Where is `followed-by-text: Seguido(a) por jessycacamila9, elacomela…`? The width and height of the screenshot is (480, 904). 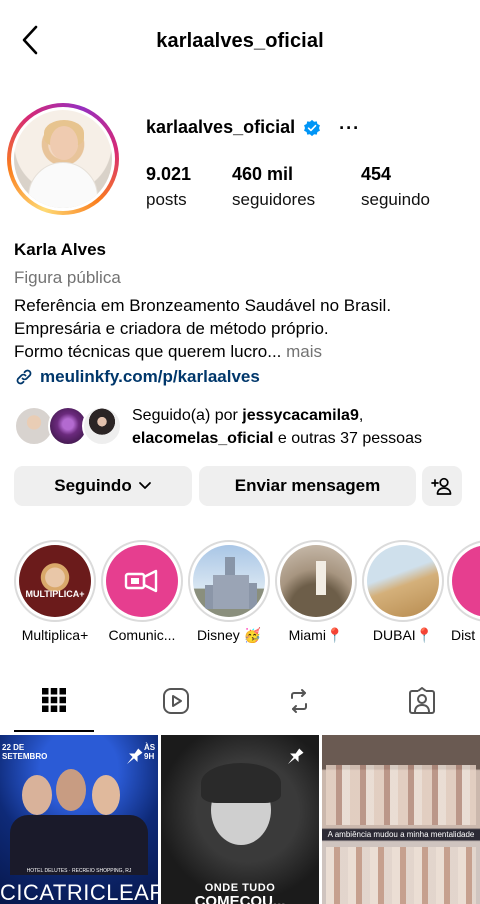
followed-by-text: Seguido(a) por jessycacamila9, elacomela… is located at coordinates (277, 427).